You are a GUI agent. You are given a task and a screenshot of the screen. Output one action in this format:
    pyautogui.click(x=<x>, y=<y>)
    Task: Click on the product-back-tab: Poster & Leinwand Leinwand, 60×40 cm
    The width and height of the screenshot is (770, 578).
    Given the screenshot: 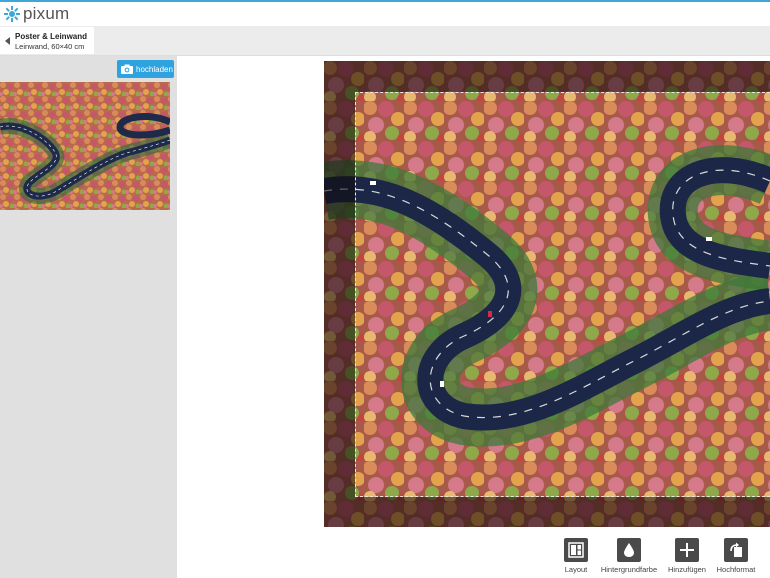 What is the action you would take?
    pyautogui.click(x=47, y=40)
    